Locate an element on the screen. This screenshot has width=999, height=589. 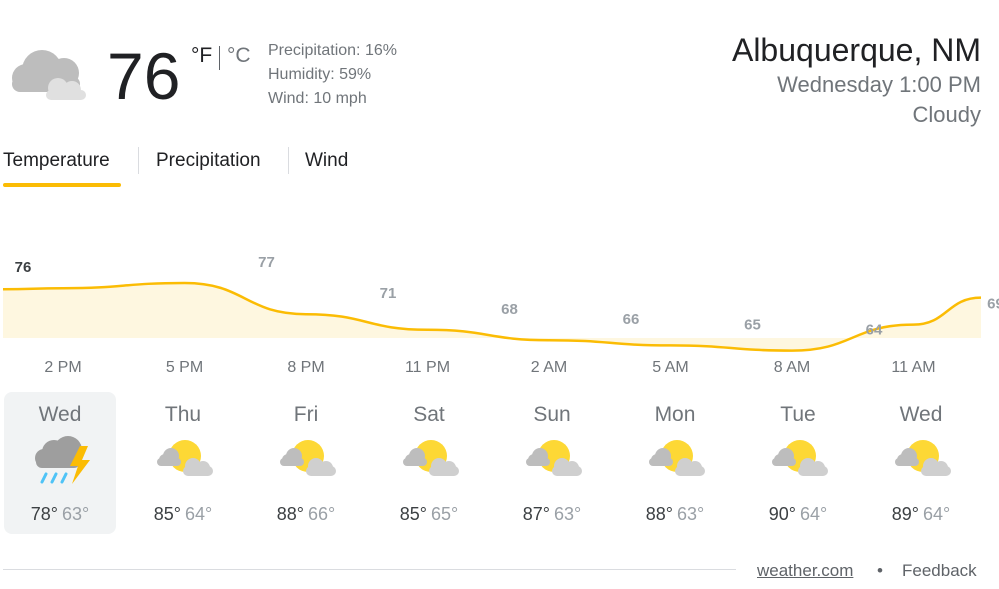
forecast-day: Thu 85° 64° is located at coordinates (183, 463).